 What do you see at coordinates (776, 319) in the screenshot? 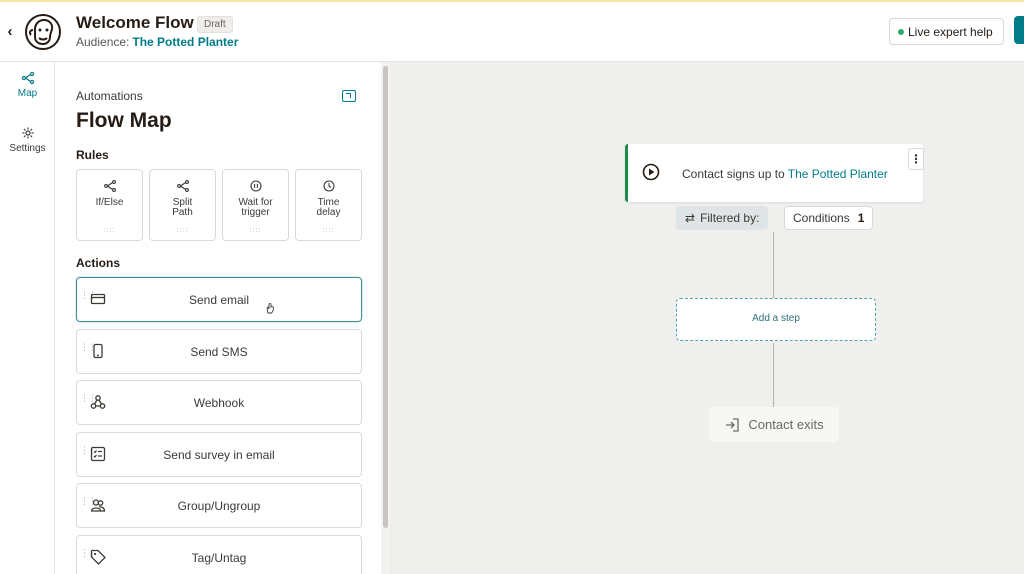
I see `add-a-step-button: Add a step` at bounding box center [776, 319].